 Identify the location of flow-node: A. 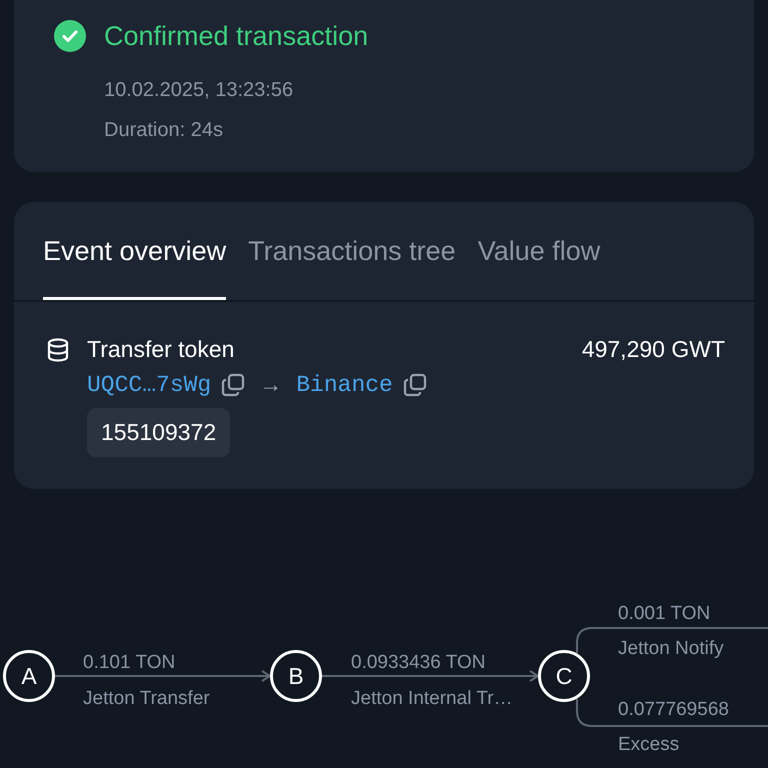
(29, 676).